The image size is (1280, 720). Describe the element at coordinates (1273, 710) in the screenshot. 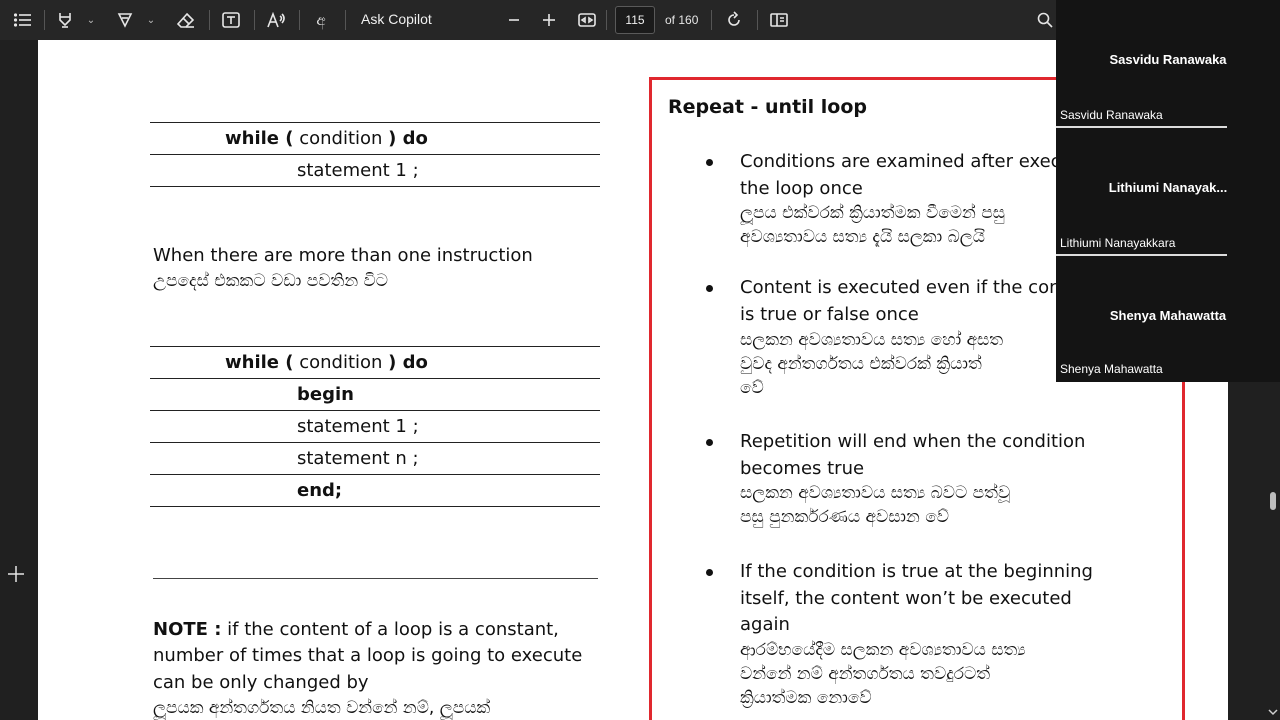

I see `scroll-down-arrow-icon` at that location.